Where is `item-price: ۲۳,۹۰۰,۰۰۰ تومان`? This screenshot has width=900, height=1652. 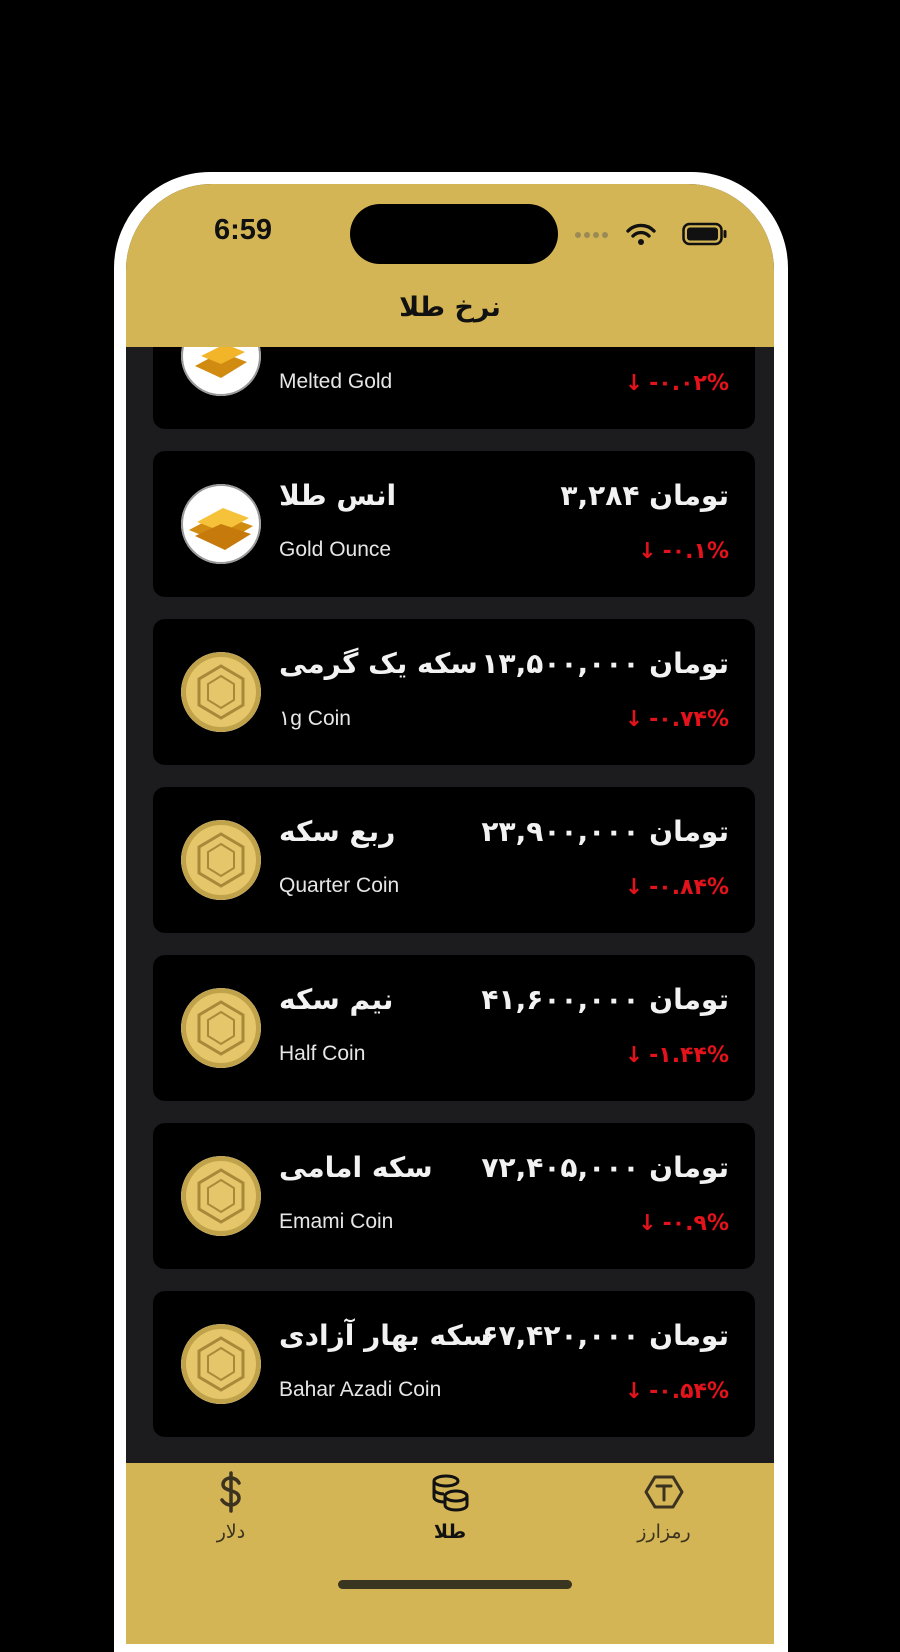
item-price: ۲۳,۹۰۰,۰۰۰ تومان is located at coordinates (605, 831).